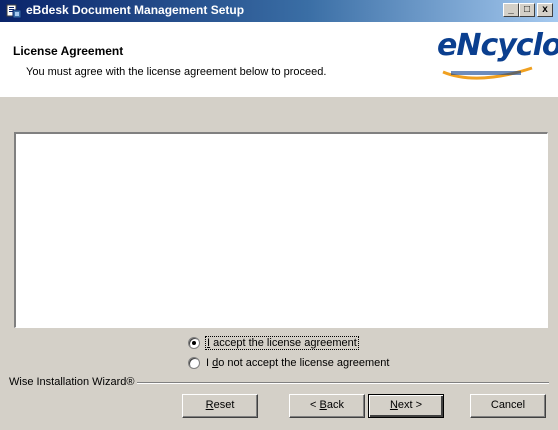 This screenshot has height=430, width=558. What do you see at coordinates (135, 10) in the screenshot?
I see `window-title: eBdesk Document Management Setup` at bounding box center [135, 10].